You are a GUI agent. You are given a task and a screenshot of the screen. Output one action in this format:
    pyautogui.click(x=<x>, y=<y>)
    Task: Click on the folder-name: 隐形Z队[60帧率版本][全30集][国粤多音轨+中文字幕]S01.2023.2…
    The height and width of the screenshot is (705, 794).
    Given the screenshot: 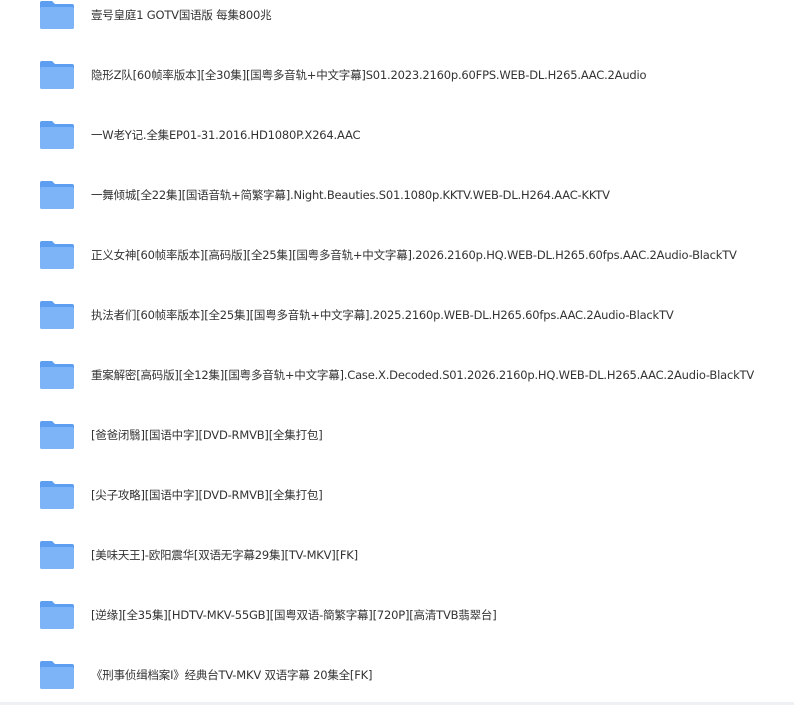 What is the action you would take?
    pyautogui.click(x=369, y=75)
    